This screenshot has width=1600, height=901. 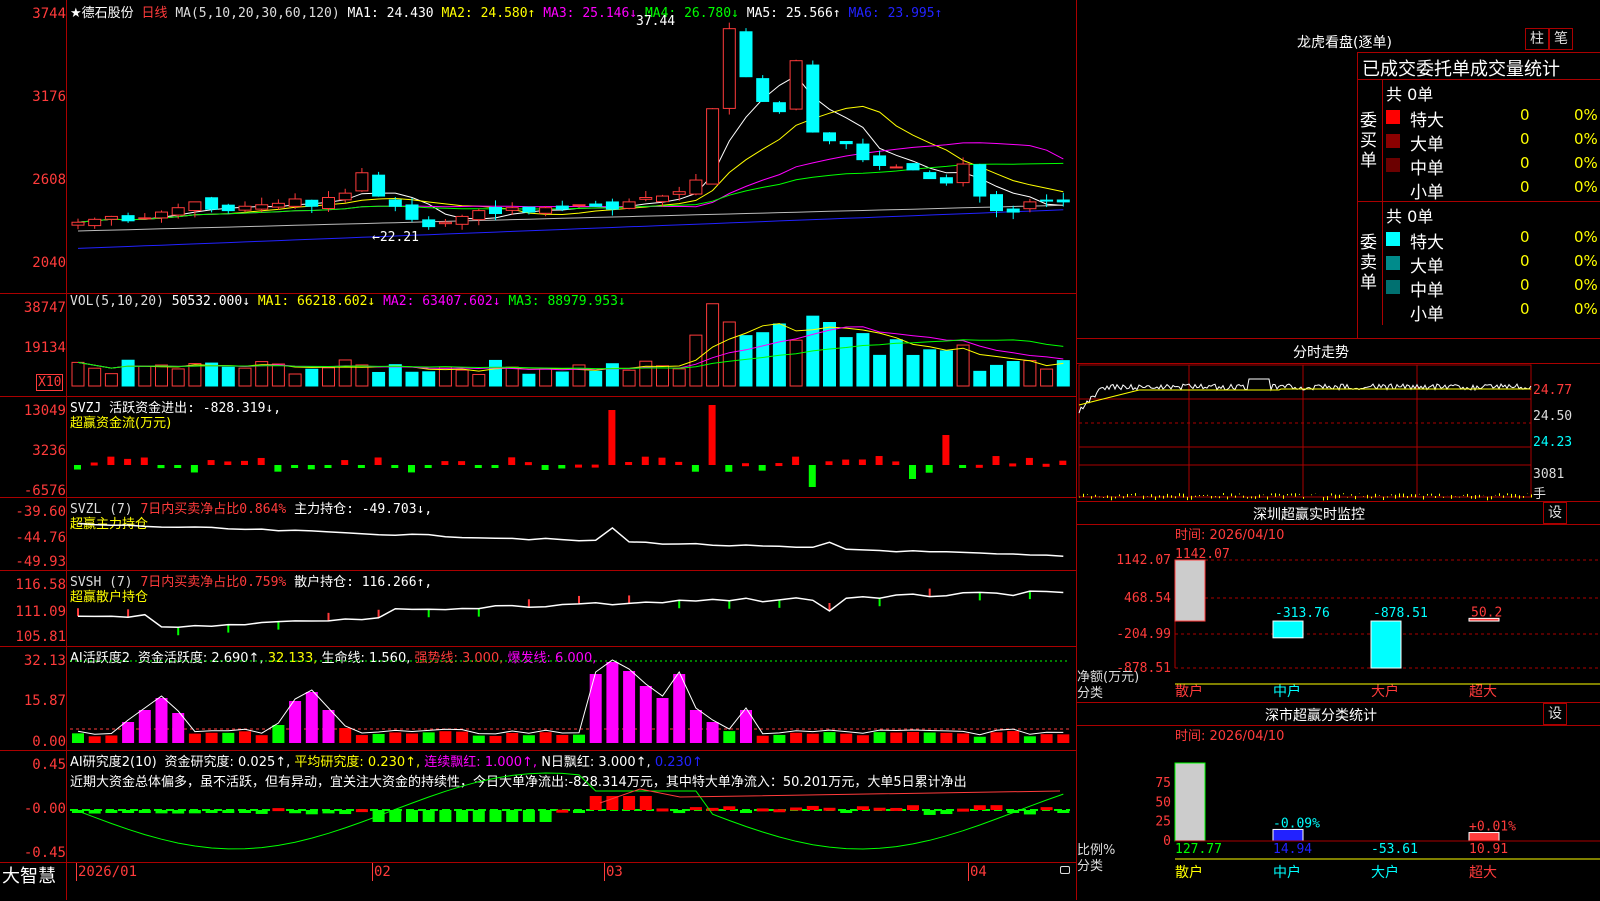 I want to click on tick-mode-button: 笔, so click(x=1561, y=39).